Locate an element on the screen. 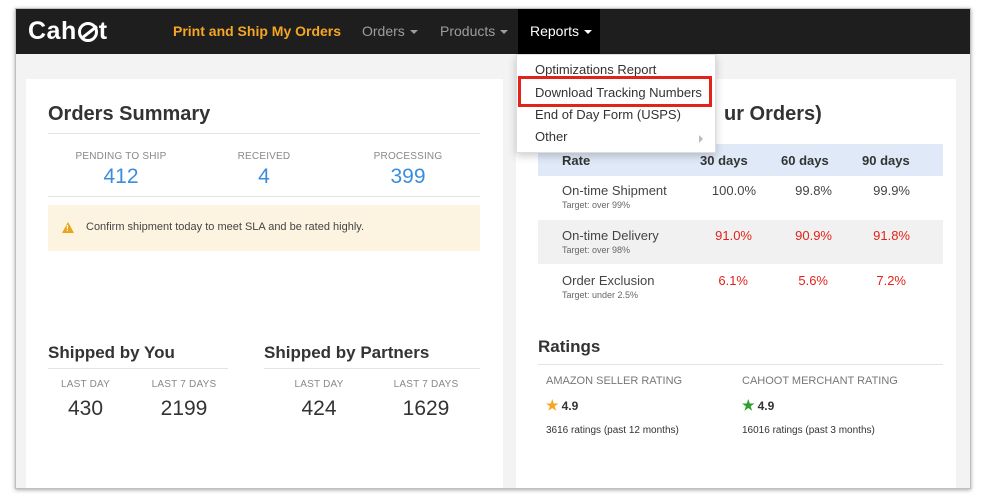  row-target: Target: over 98% is located at coordinates (596, 250).